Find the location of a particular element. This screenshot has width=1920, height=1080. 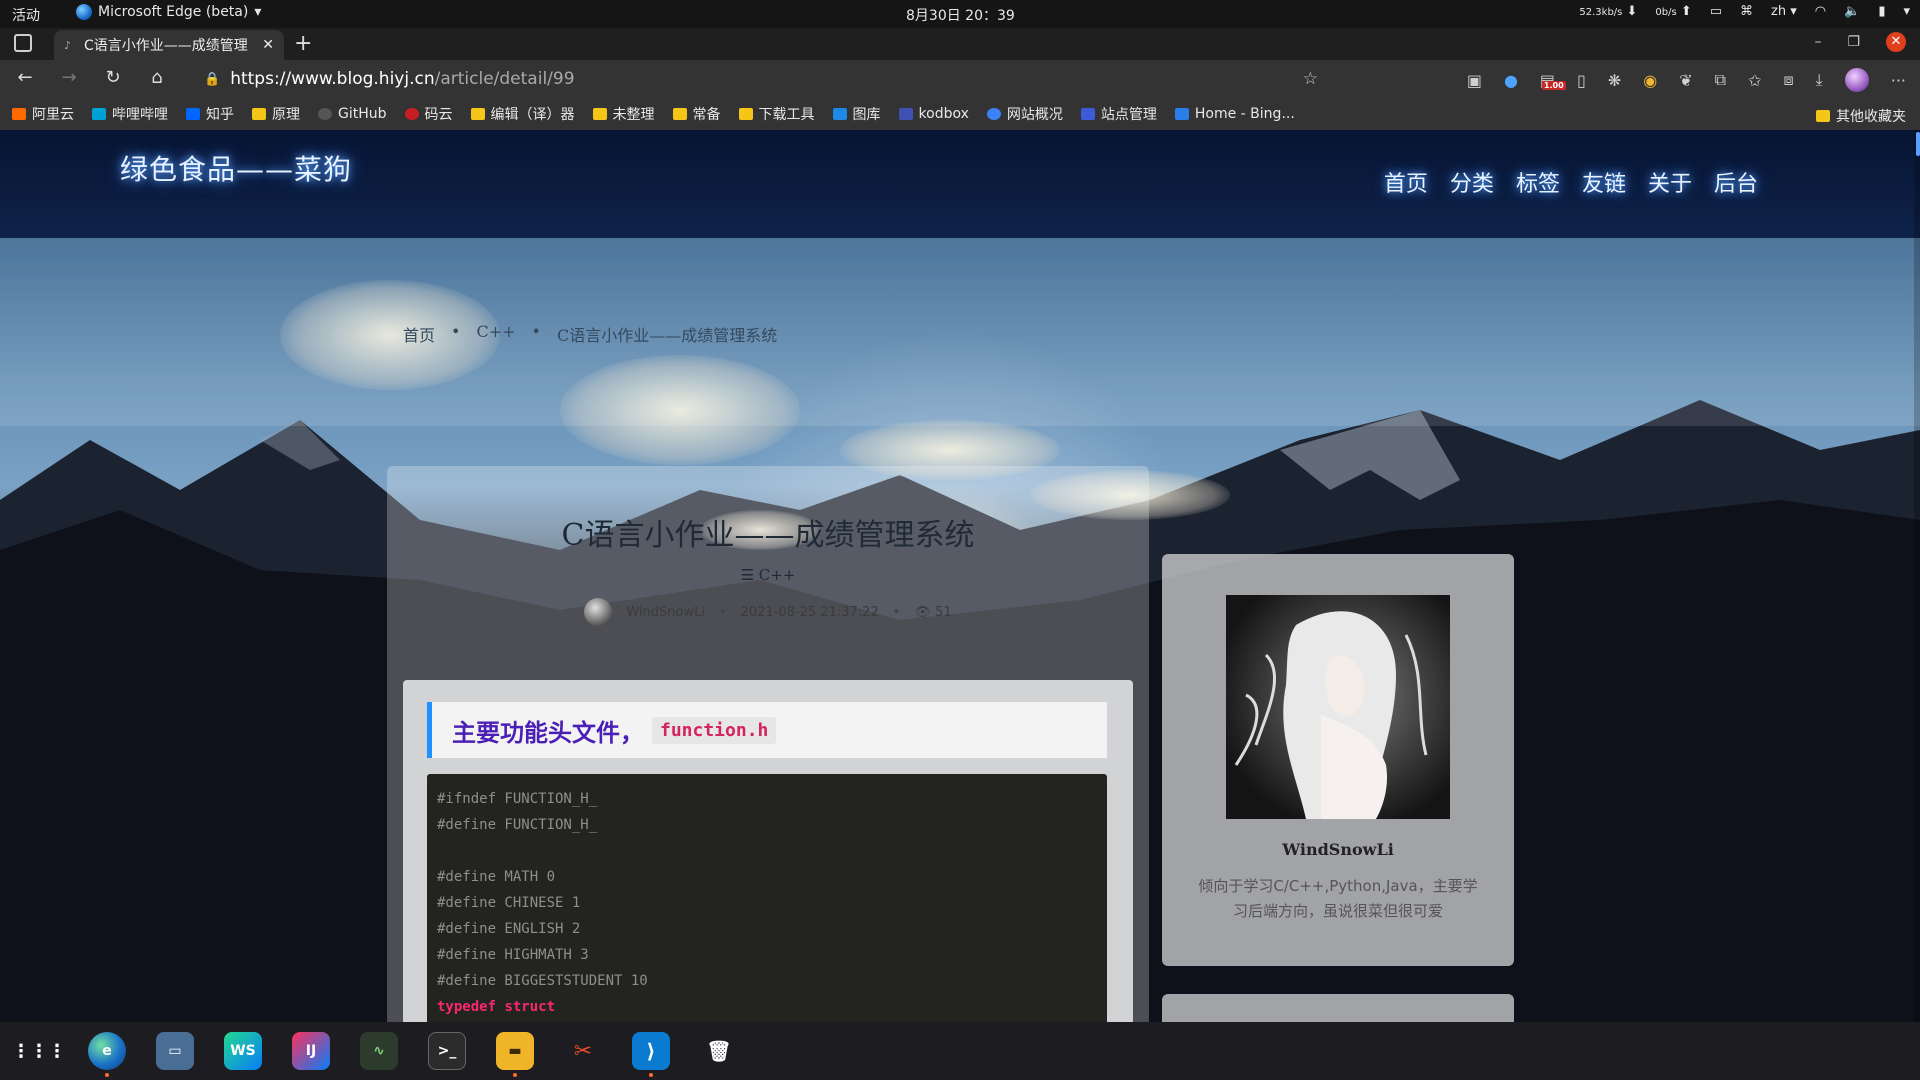

favorites-icon: ✩ is located at coordinates (1754, 80).